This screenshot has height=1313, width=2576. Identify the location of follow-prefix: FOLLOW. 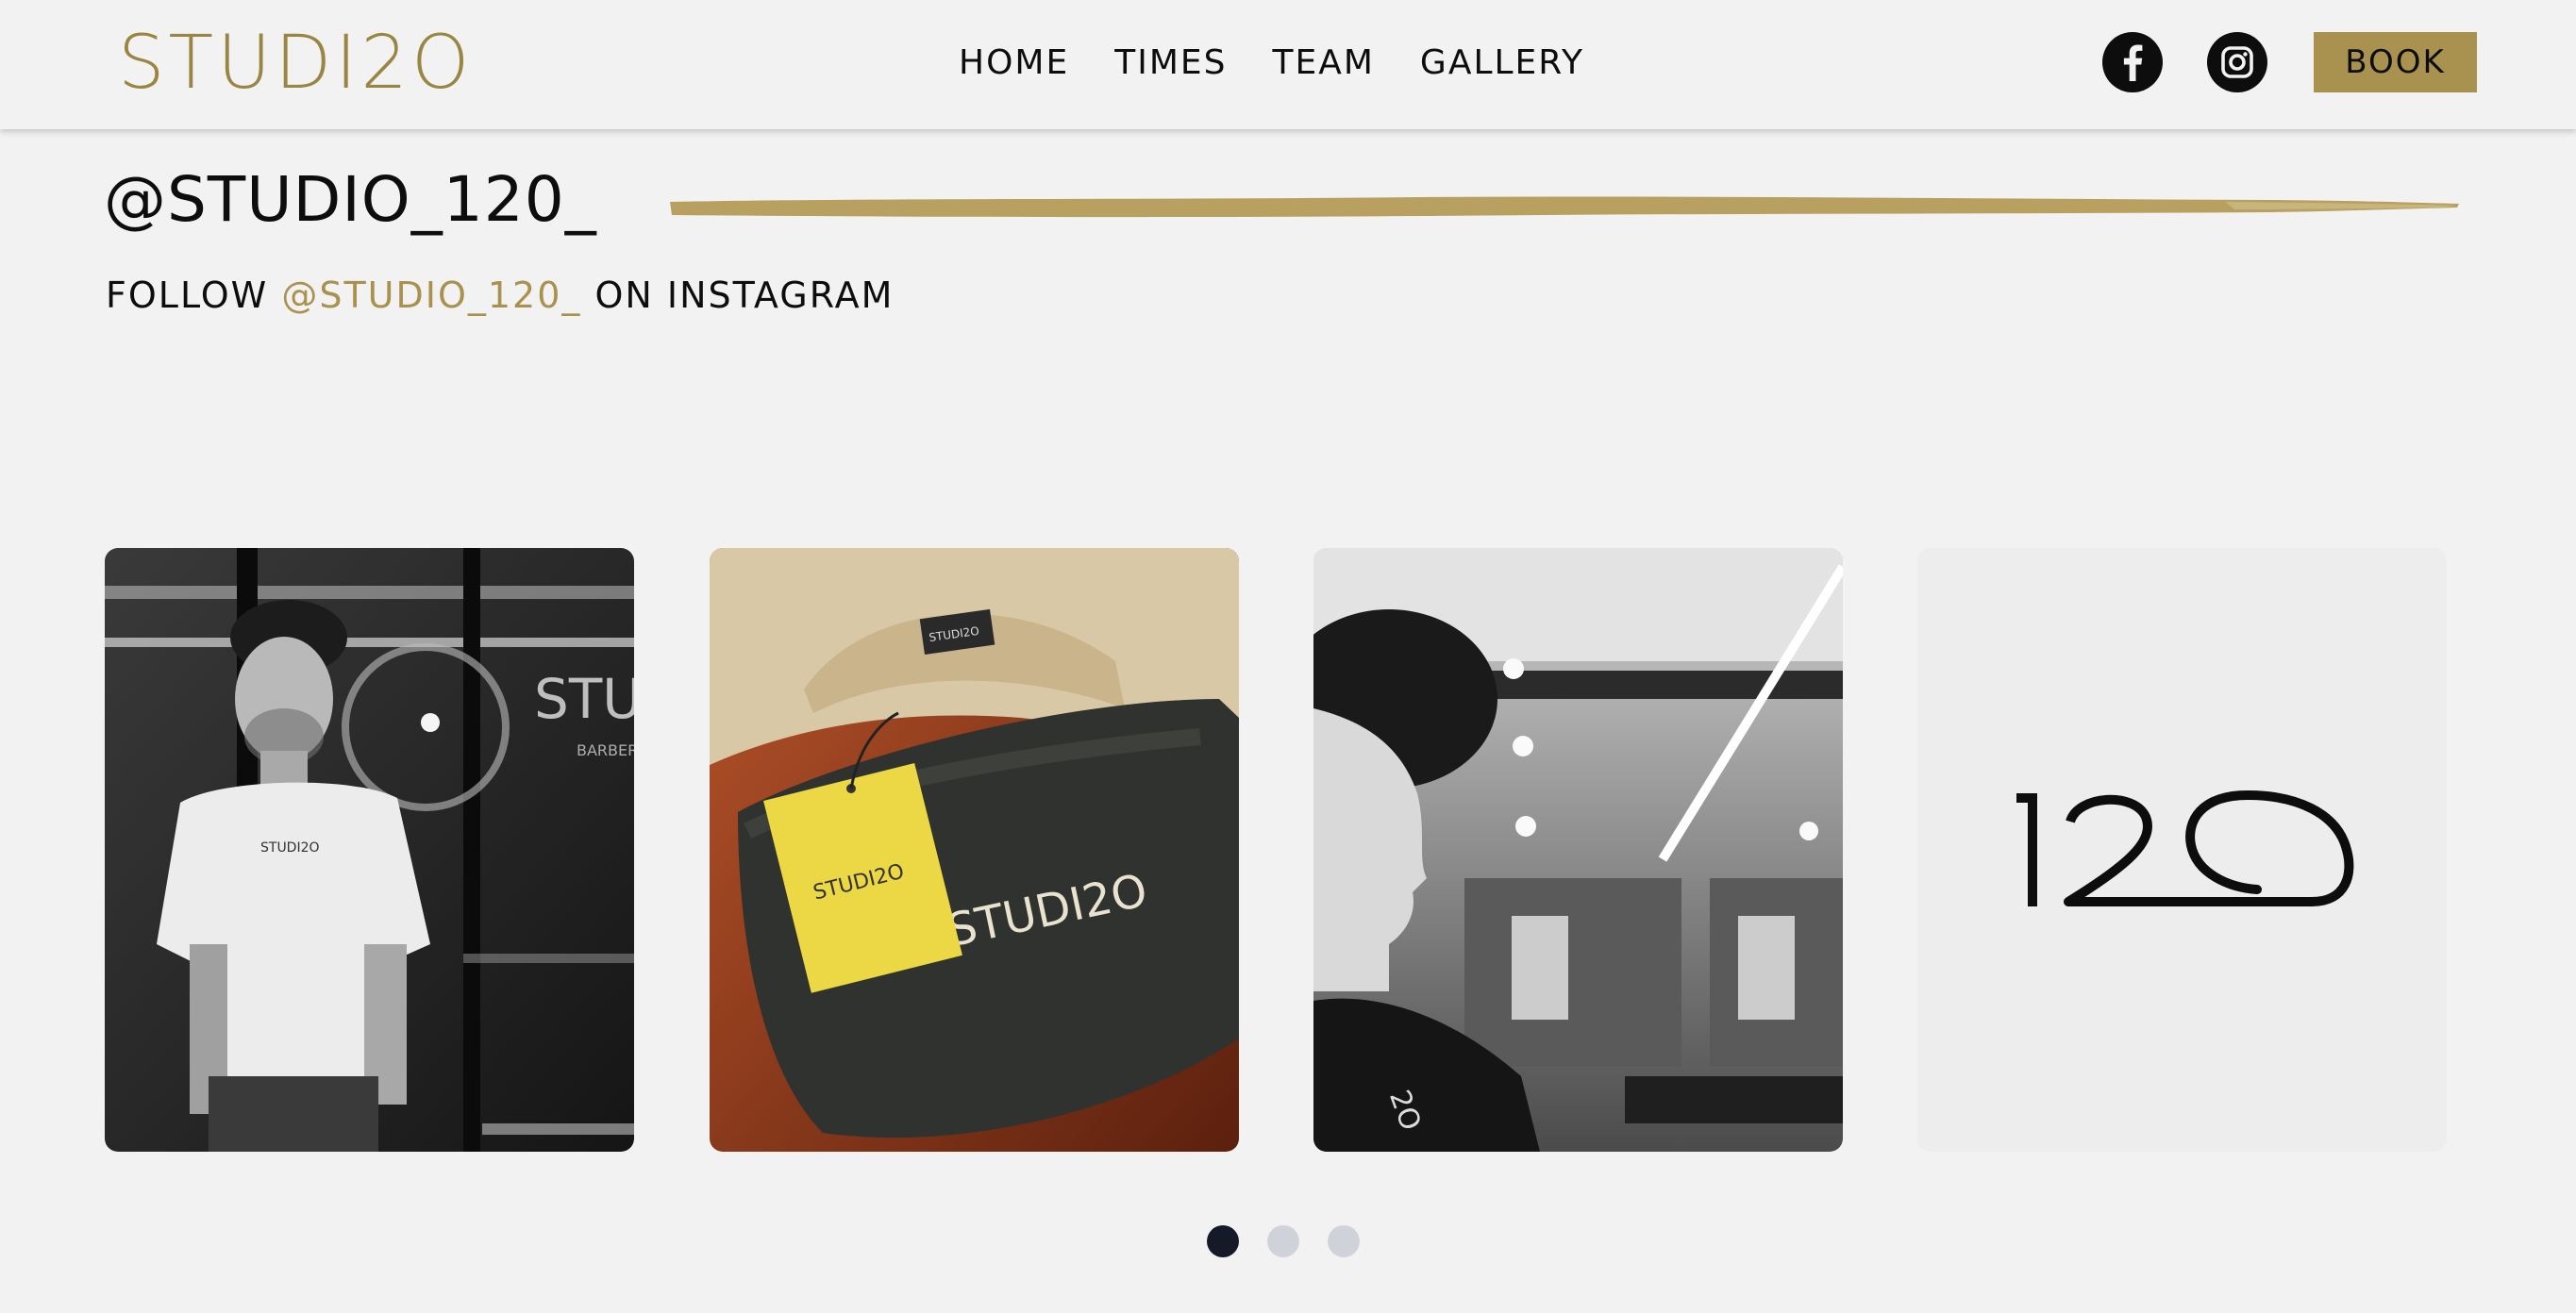
(187, 295).